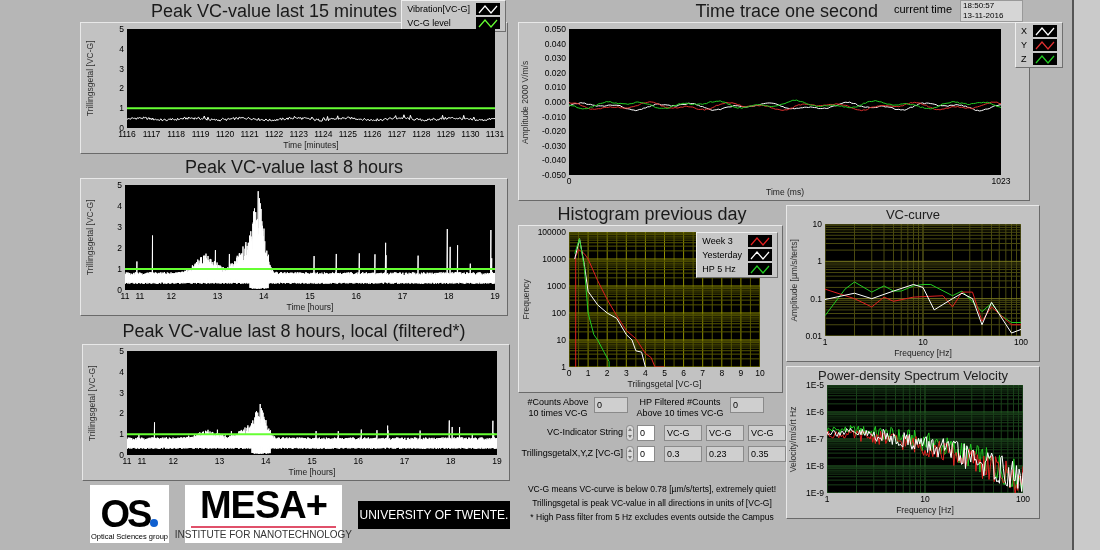 Image resolution: width=1100 pixels, height=550 pixels. What do you see at coordinates (913, 375) in the screenshot?
I see `chart-title: Power-density Spectrum Velocity` at bounding box center [913, 375].